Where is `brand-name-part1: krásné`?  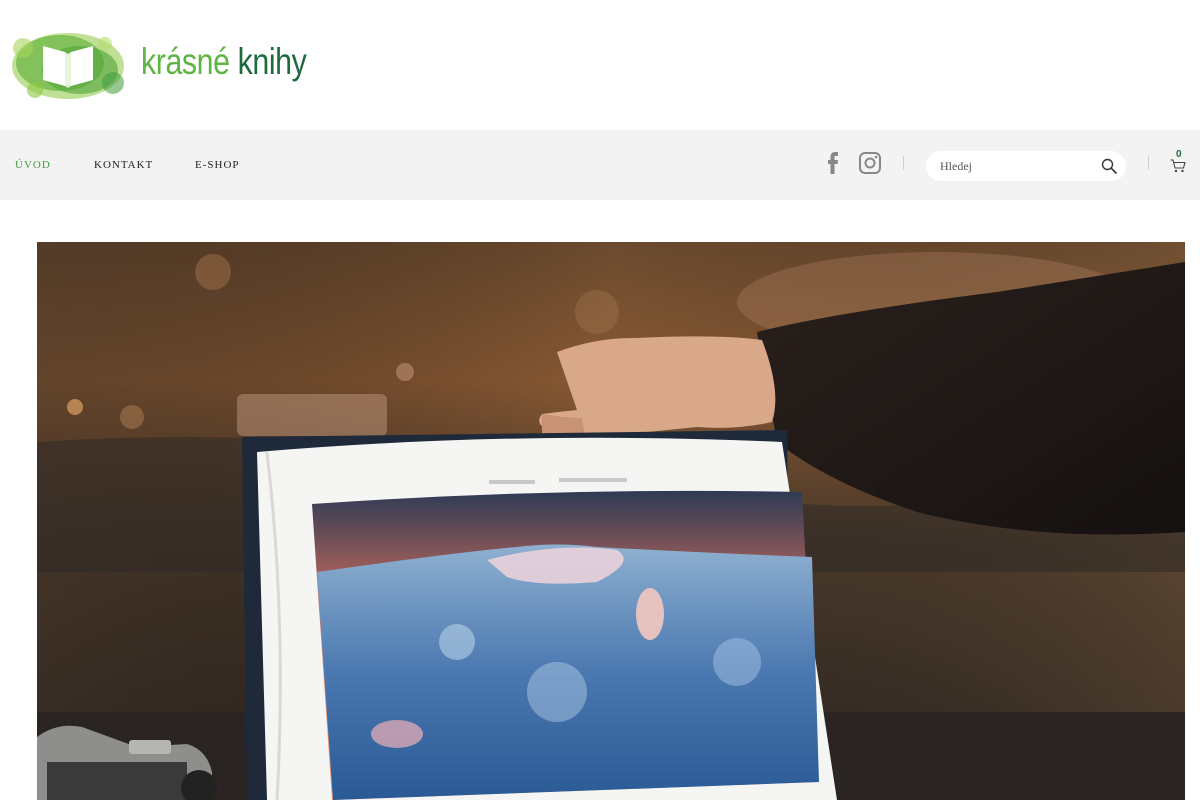 brand-name-part1: krásné is located at coordinates (185, 61).